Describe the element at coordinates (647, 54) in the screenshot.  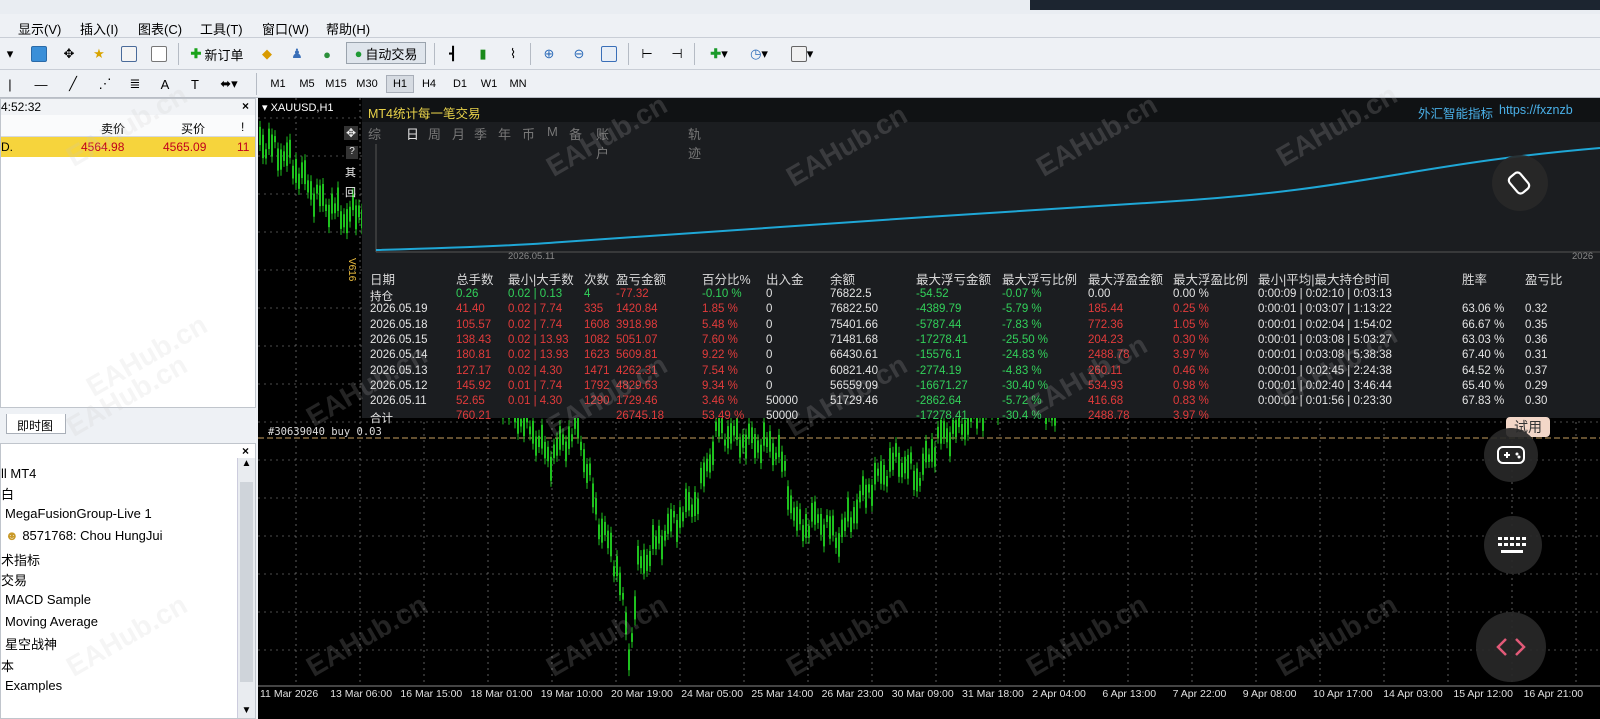
I see `chart-shift-icon: ⊢` at that location.